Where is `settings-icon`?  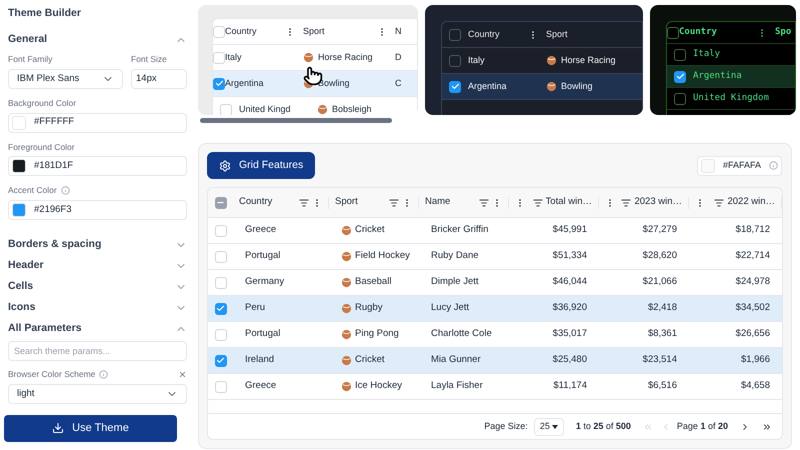
settings-icon is located at coordinates (225, 166).